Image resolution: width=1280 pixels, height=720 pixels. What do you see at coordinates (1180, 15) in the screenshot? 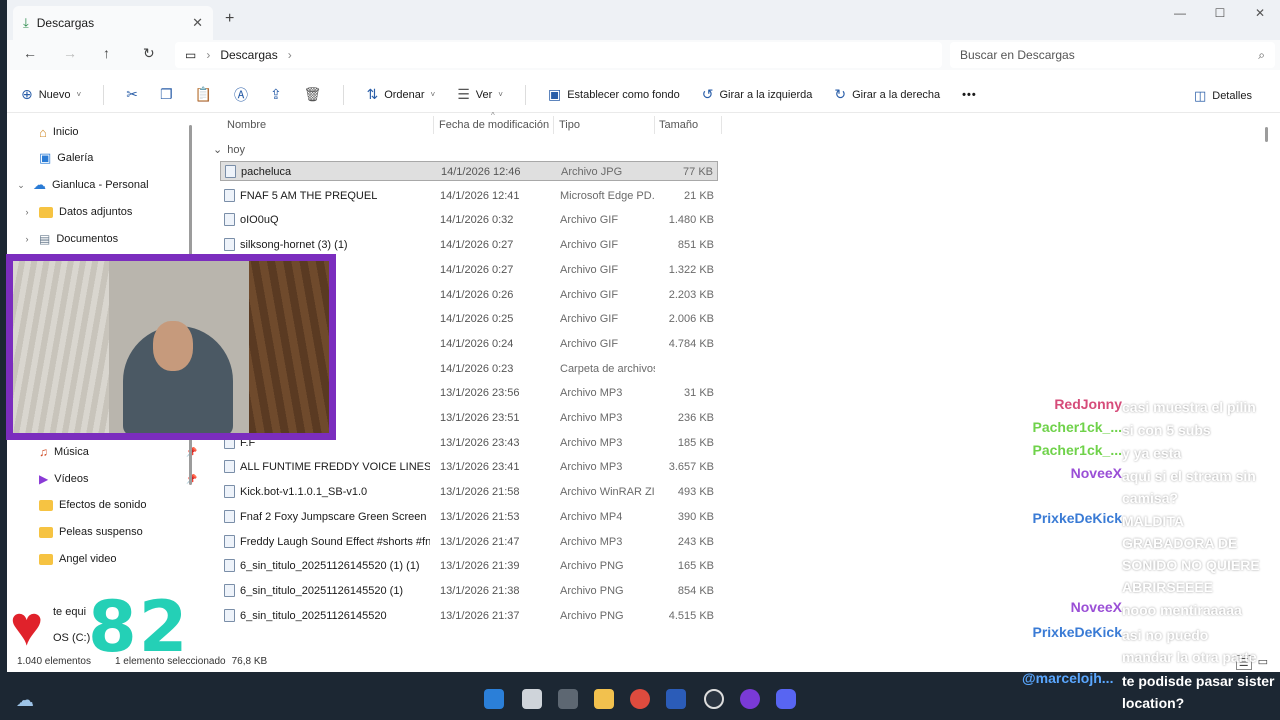
I see `minimize-button: —` at bounding box center [1180, 15].